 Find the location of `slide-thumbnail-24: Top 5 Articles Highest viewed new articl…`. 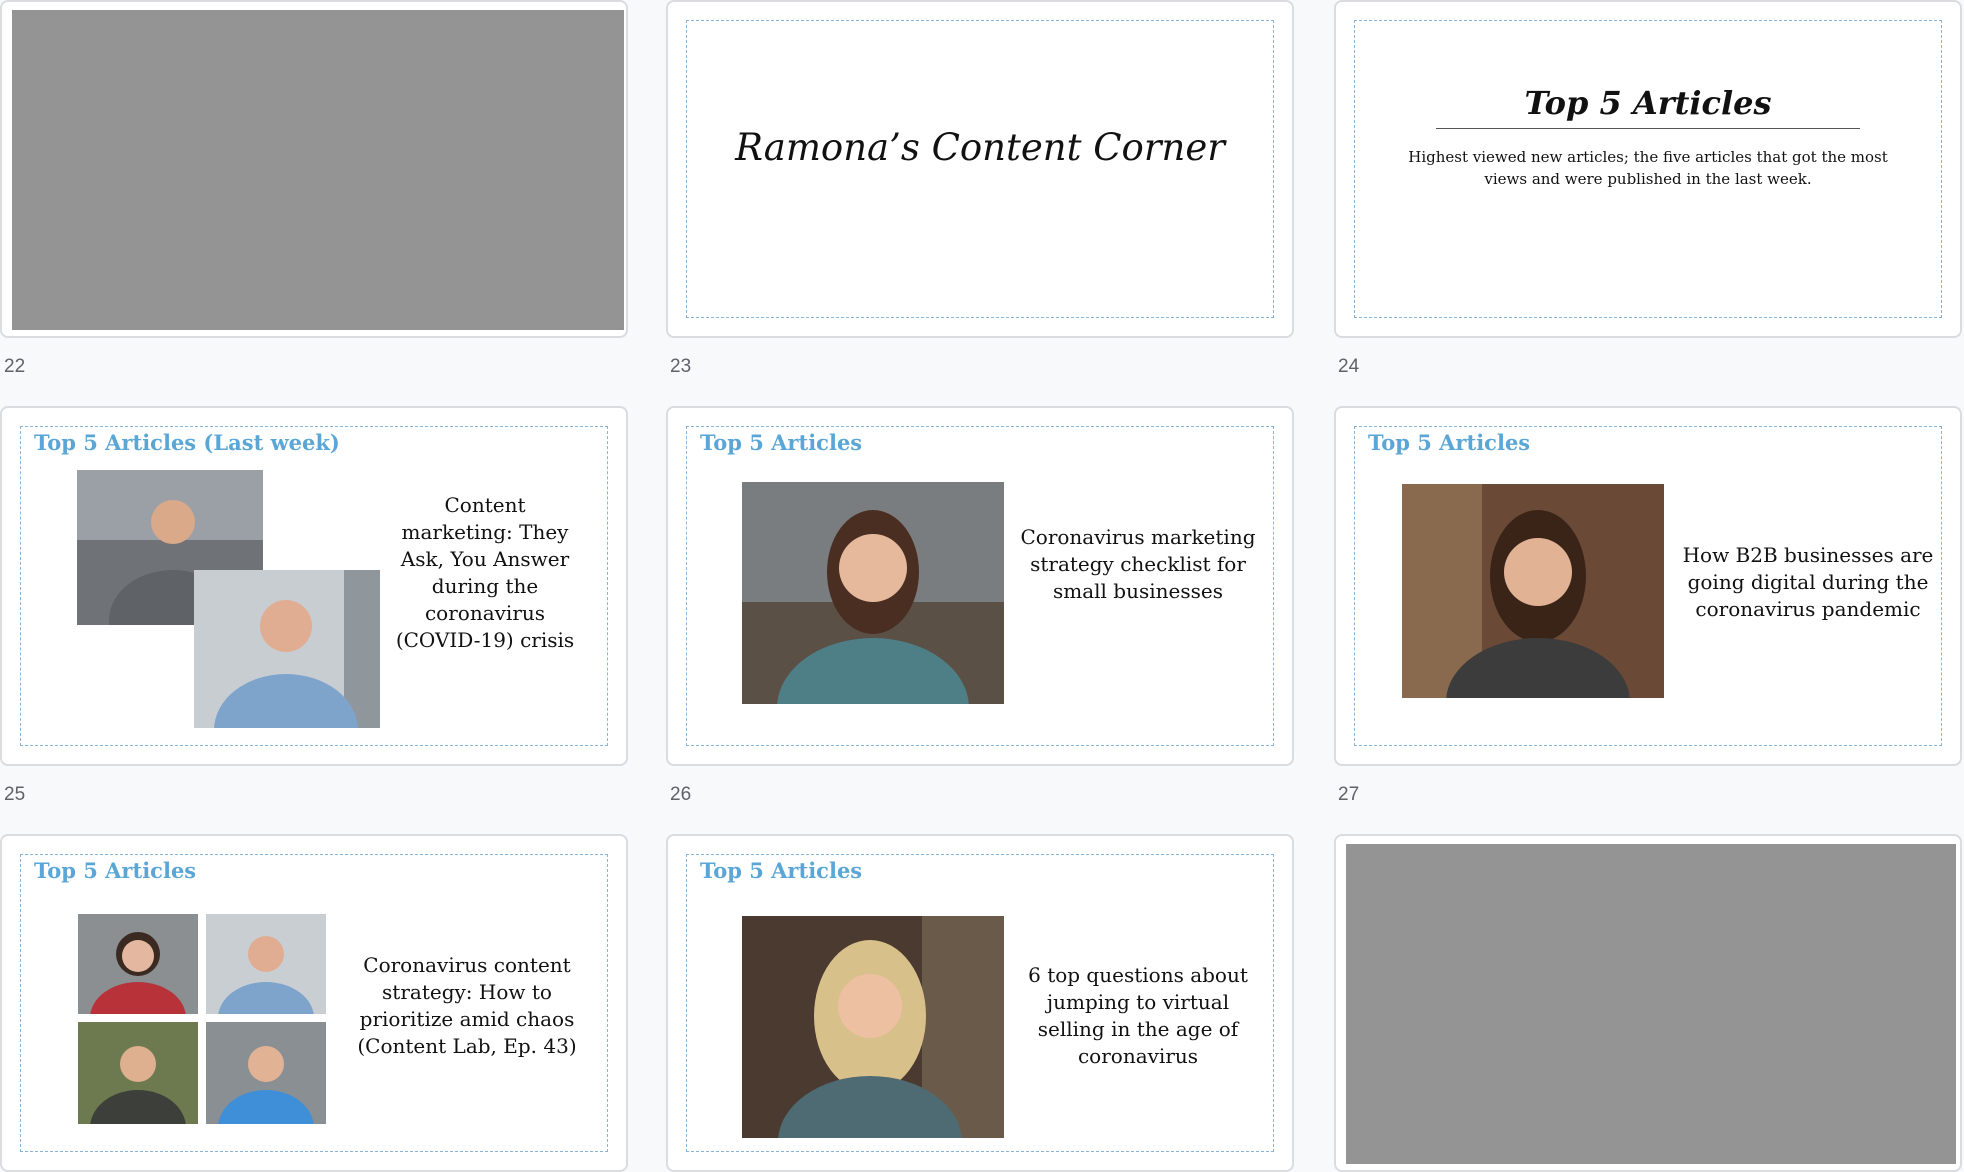

slide-thumbnail-24: Top 5 Articles Highest viewed new articl… is located at coordinates (1648, 169).